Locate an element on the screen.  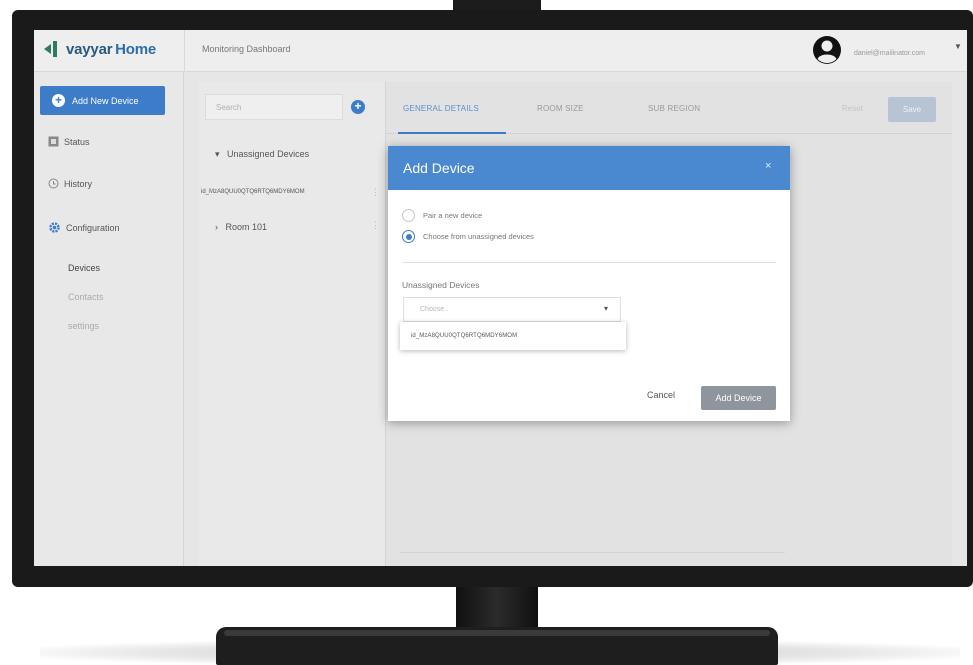
sidebar-item-label: Status is located at coordinates (77, 141).